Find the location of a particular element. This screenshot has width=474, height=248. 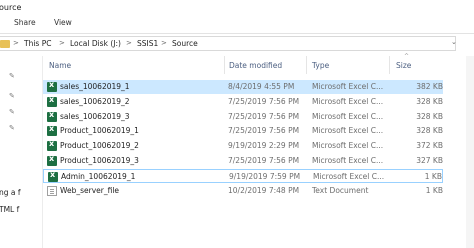

file-name: sales_10062019_3 is located at coordinates (95, 116).